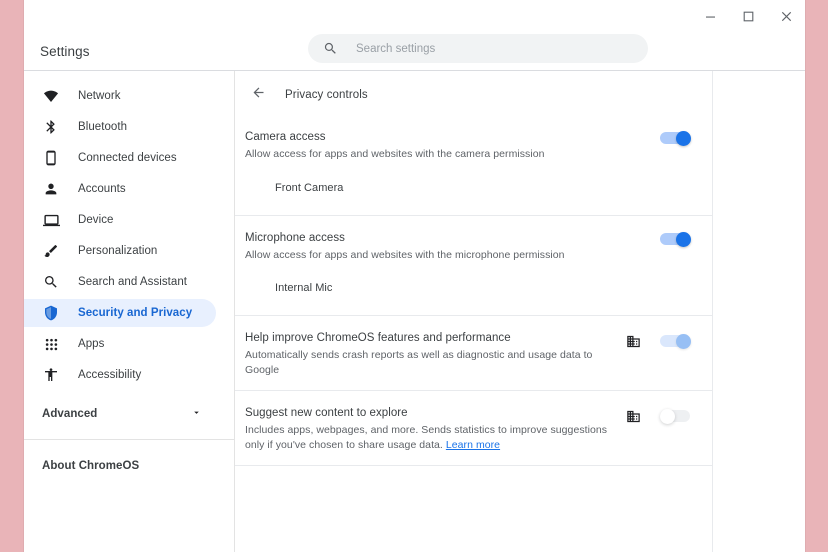  Describe the element at coordinates (51, 344) in the screenshot. I see `grid-apps-icon` at that location.